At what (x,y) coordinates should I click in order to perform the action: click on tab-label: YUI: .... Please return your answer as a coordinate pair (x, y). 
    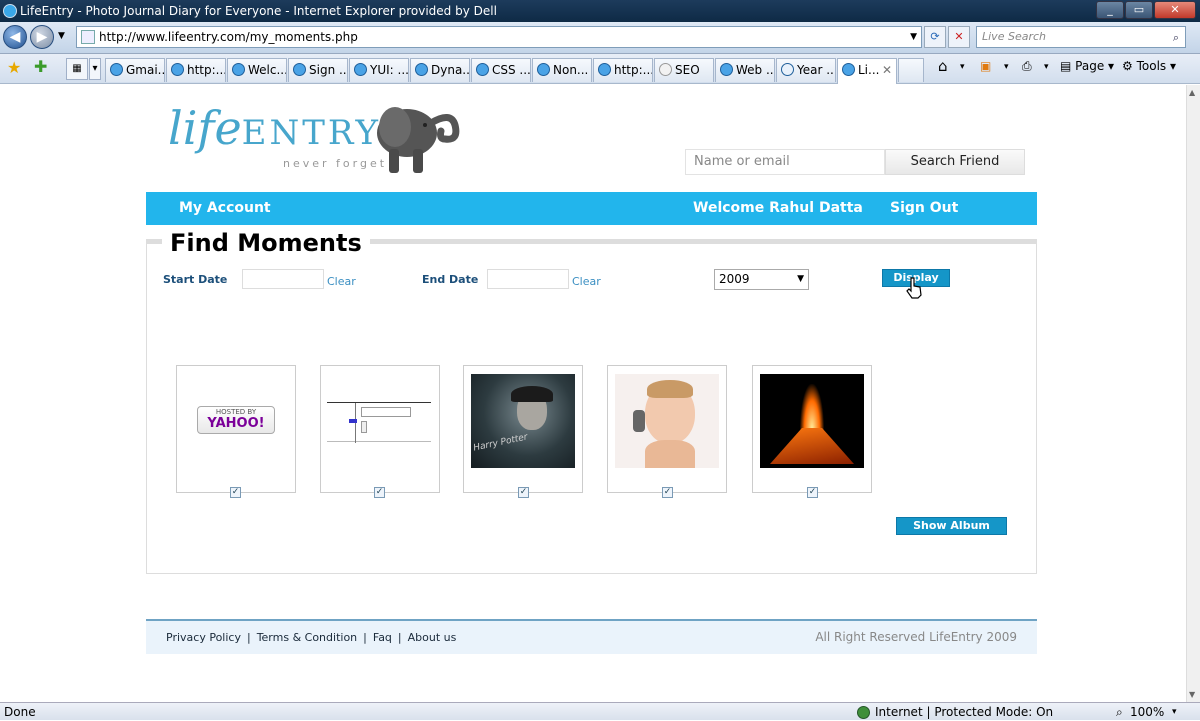
    Looking at the image, I should click on (389, 70).